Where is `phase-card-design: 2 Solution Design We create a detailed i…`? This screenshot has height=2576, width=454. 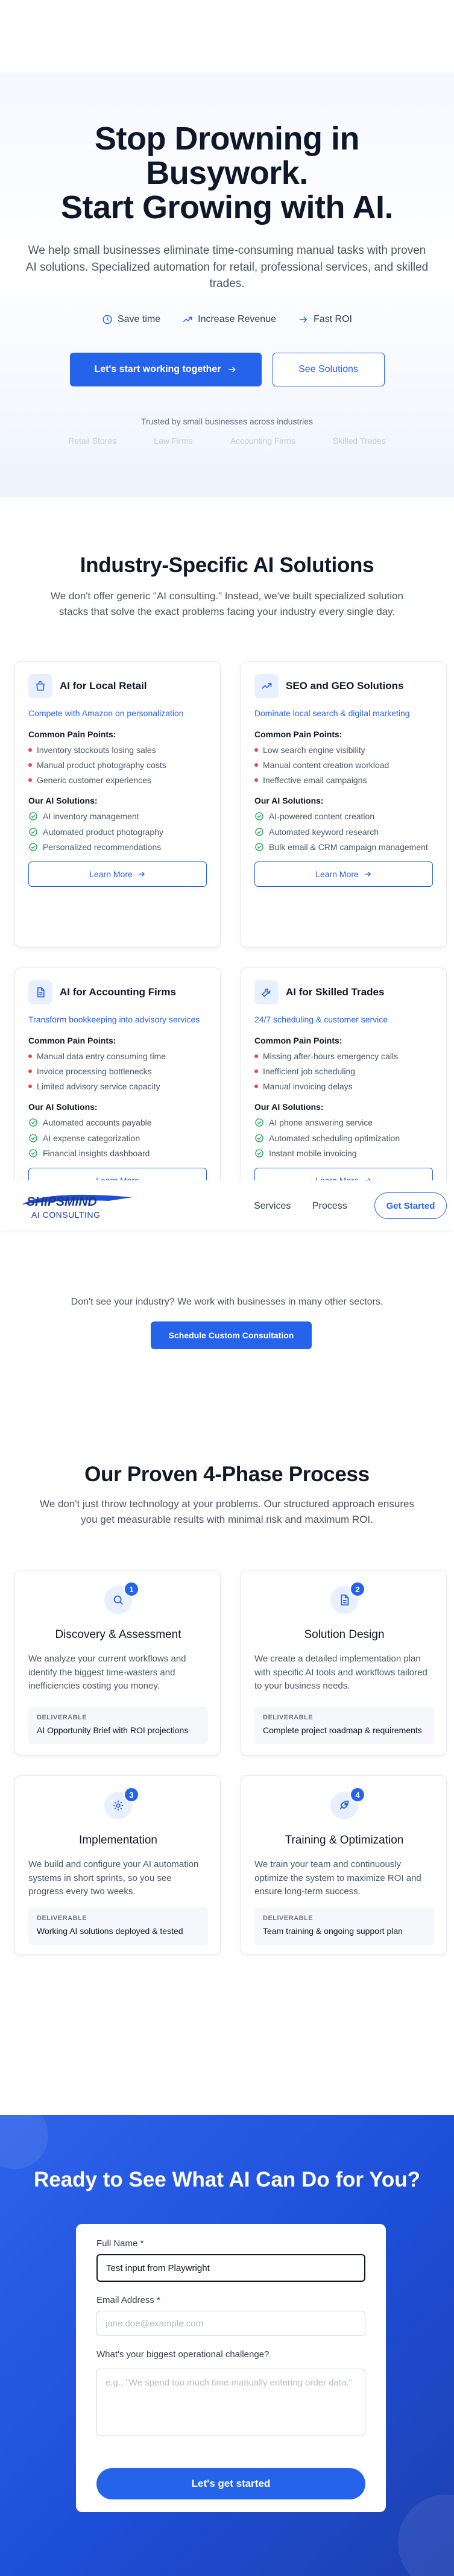 phase-card-design: 2 Solution Design We create a detailed i… is located at coordinates (344, 1663).